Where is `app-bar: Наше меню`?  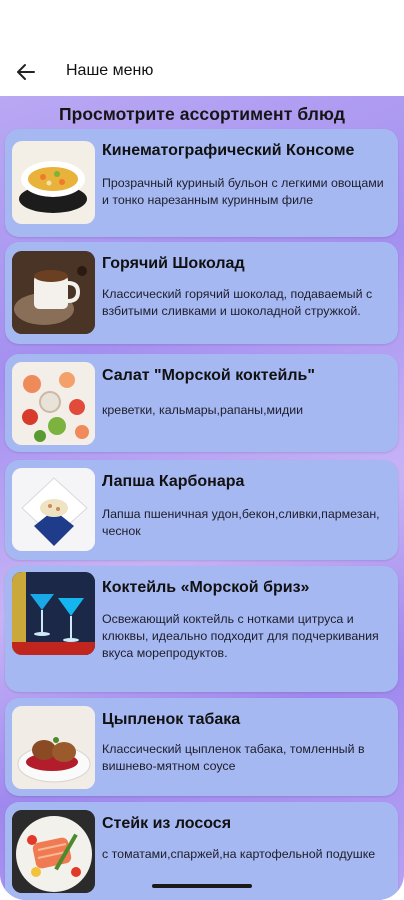 app-bar: Наше меню is located at coordinates (202, 71).